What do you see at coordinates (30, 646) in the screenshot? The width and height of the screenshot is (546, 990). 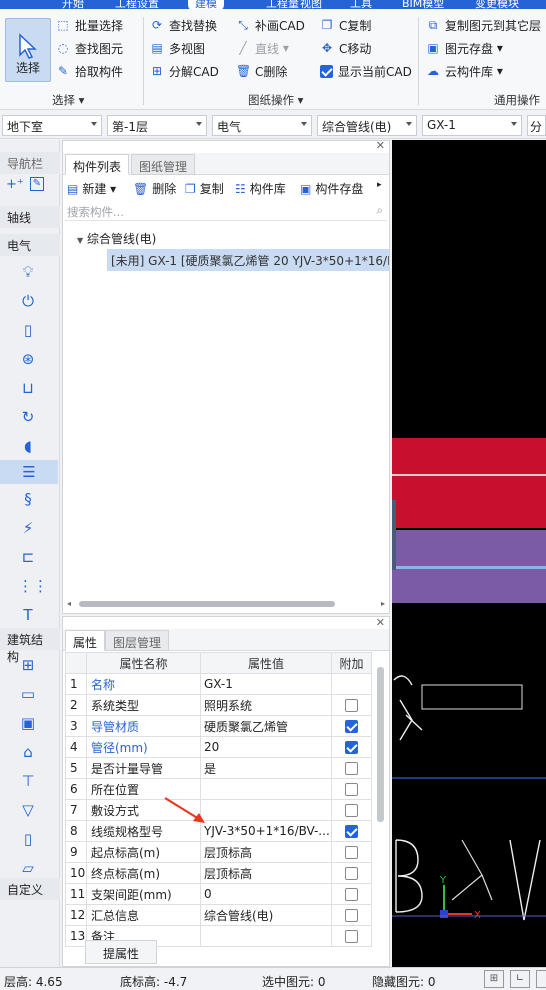 I see `nav-building-structure: 建筑结构` at bounding box center [30, 646].